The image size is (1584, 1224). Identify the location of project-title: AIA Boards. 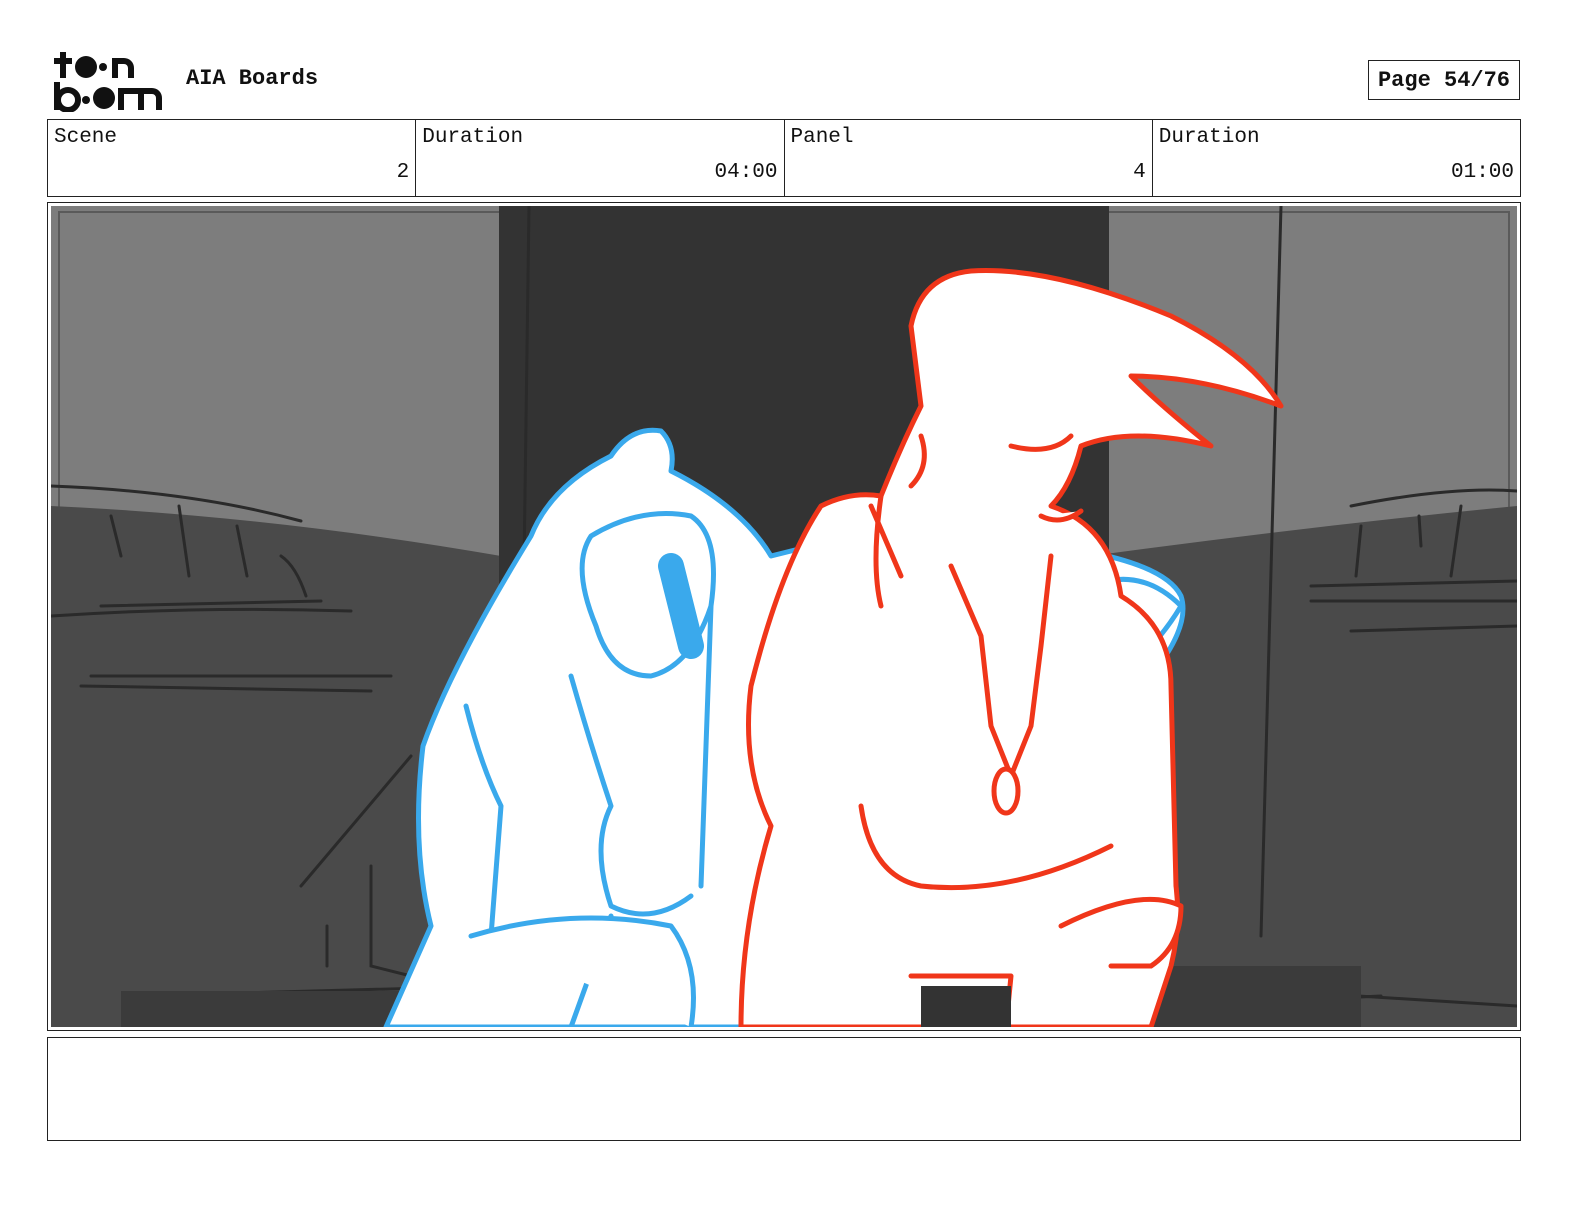
(252, 78).